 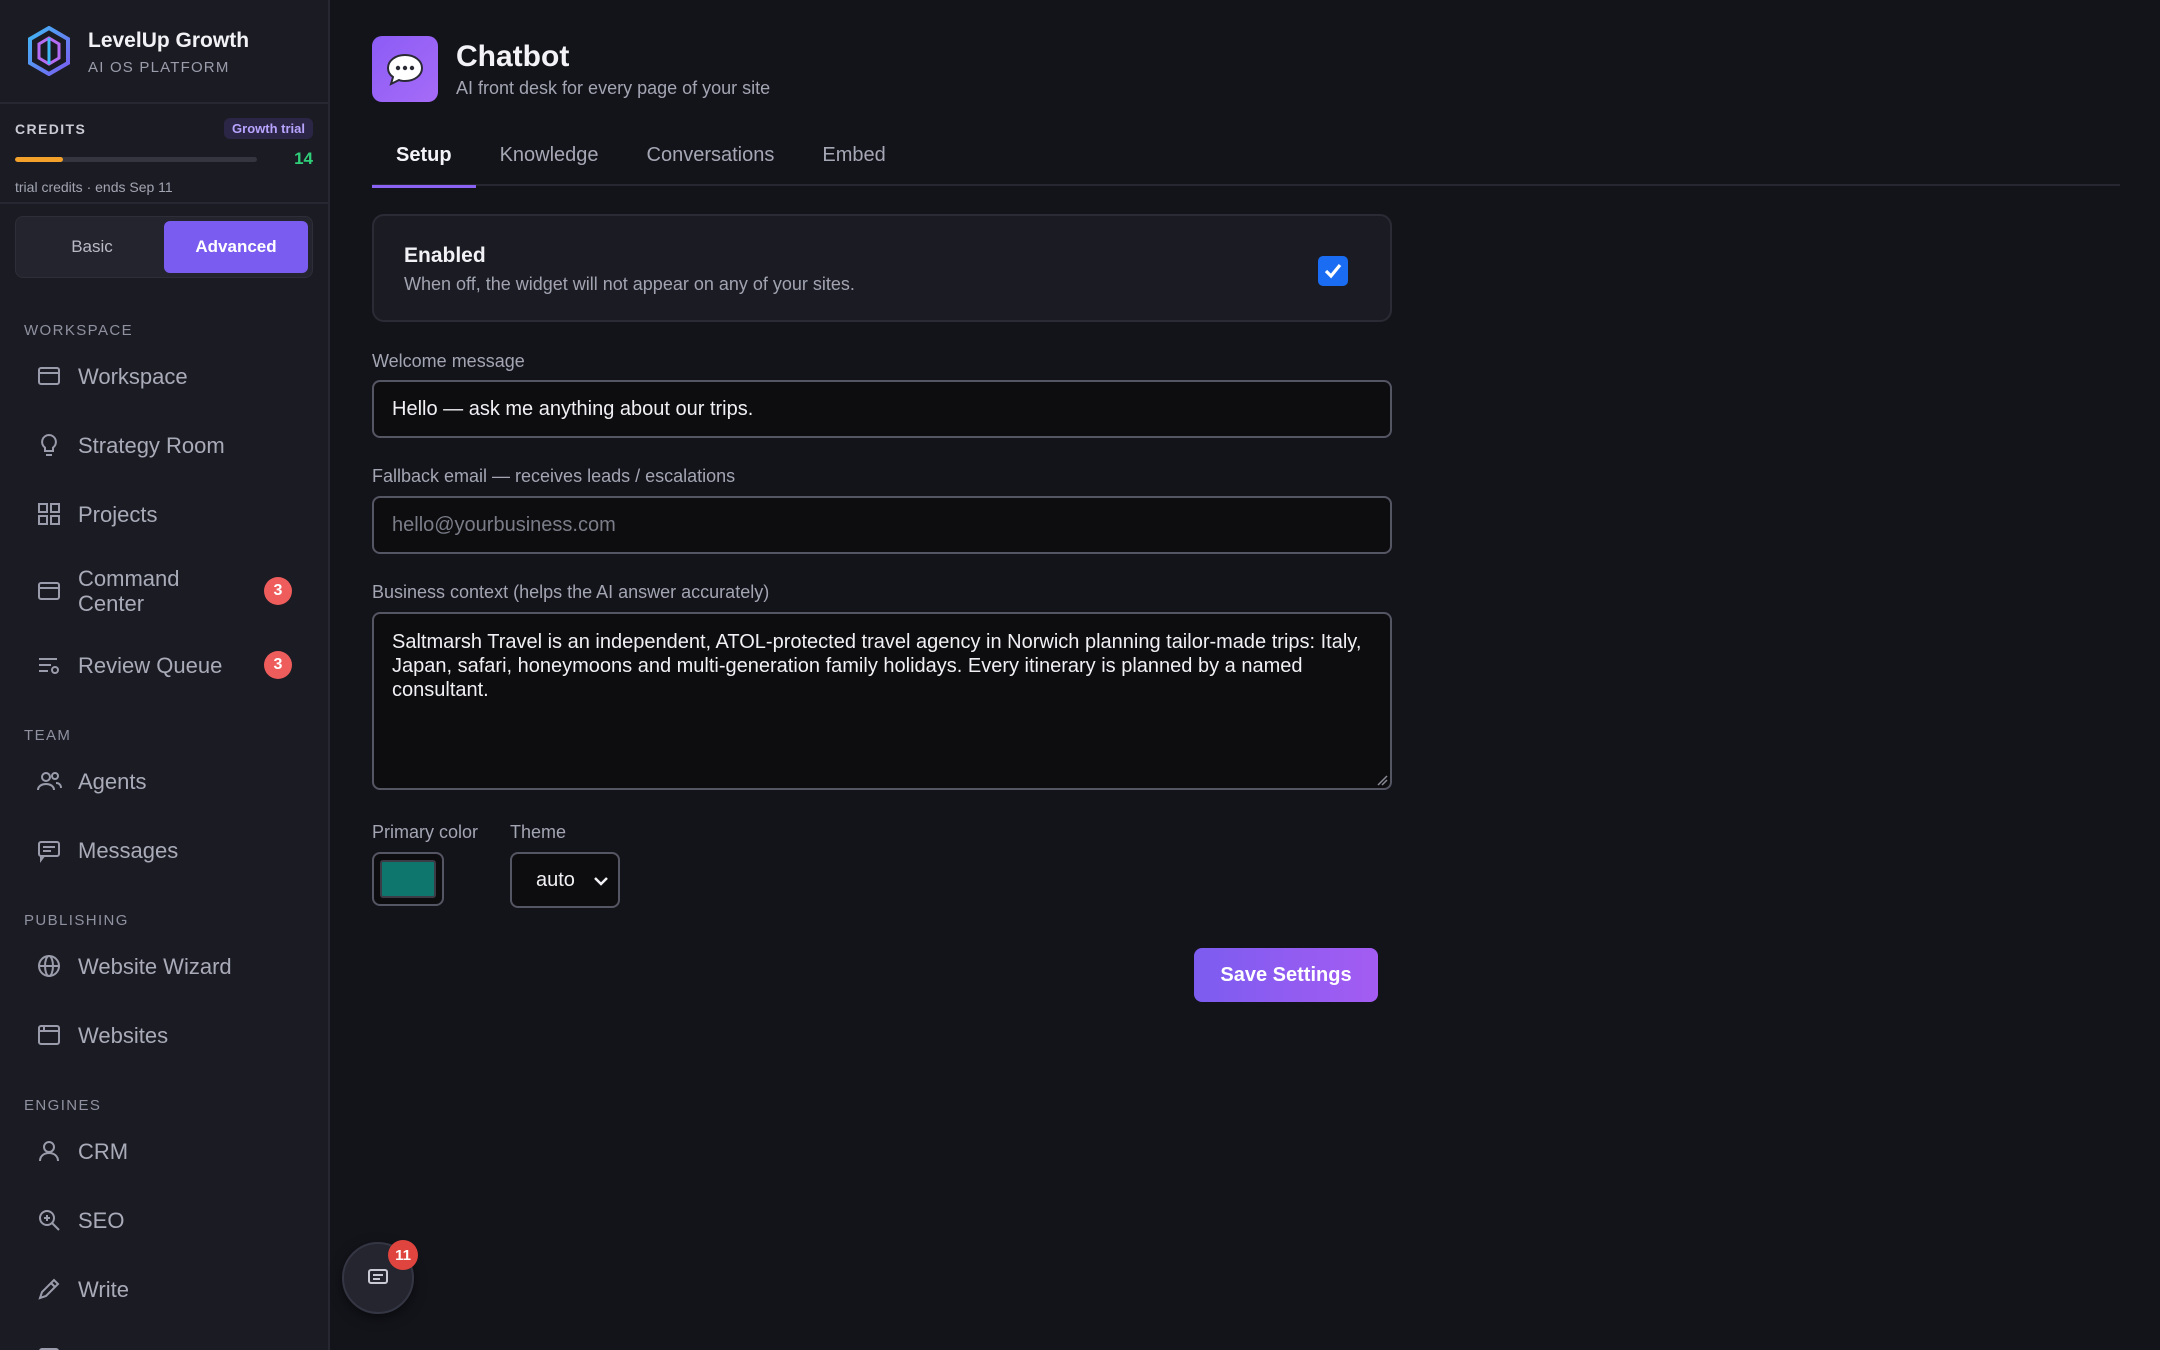 What do you see at coordinates (123, 1035) in the screenshot?
I see `sidebar-item-label: Websites` at bounding box center [123, 1035].